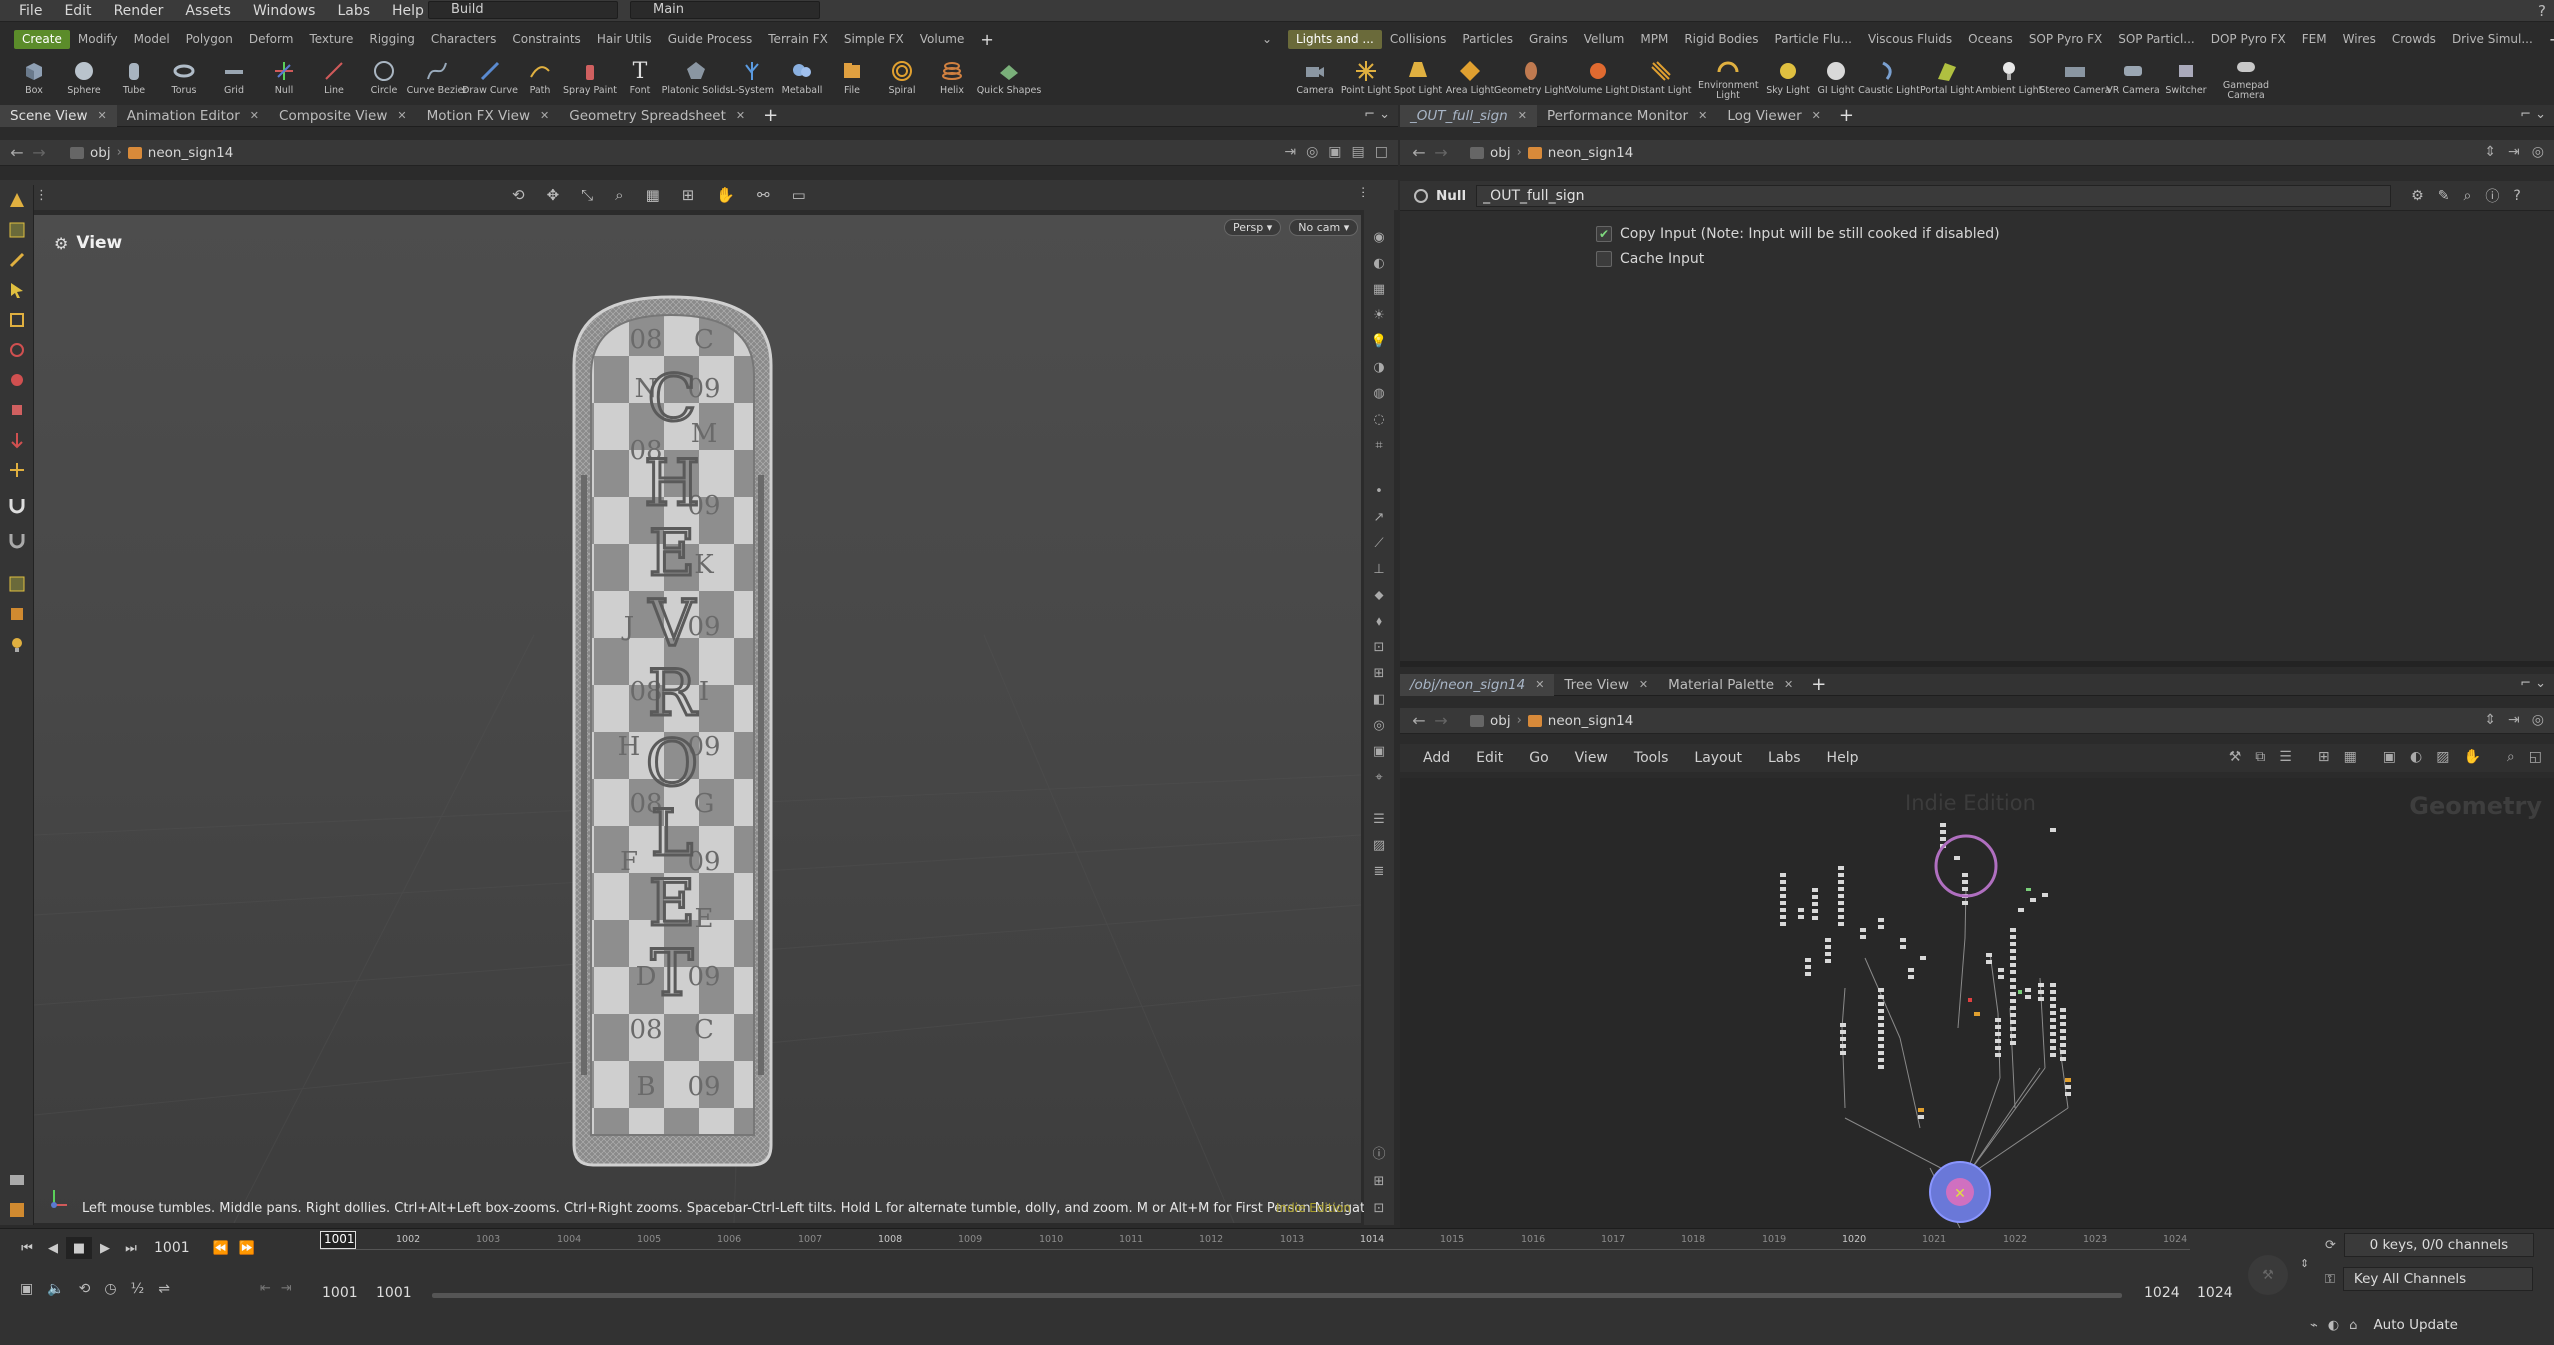  I want to click on lighting-icon: ☀, so click(1379, 315).